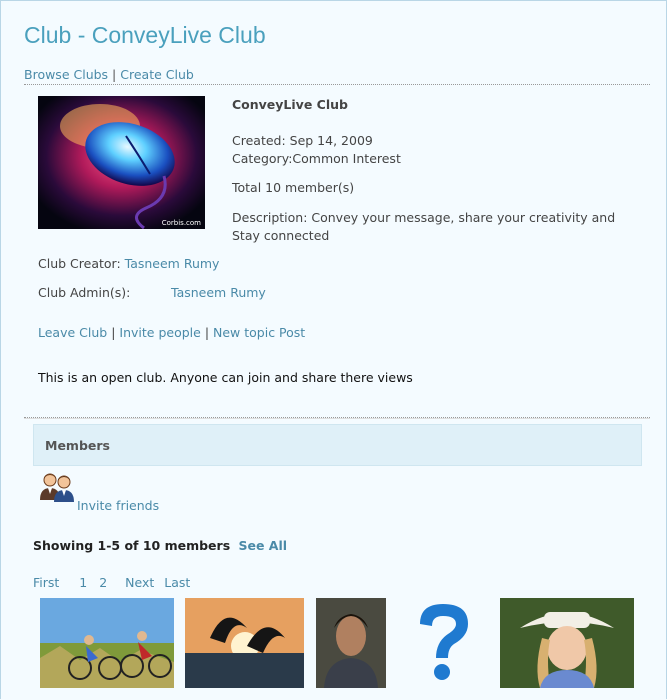  What do you see at coordinates (121, 162) in the screenshot?
I see `club-image: Corbis.com` at bounding box center [121, 162].